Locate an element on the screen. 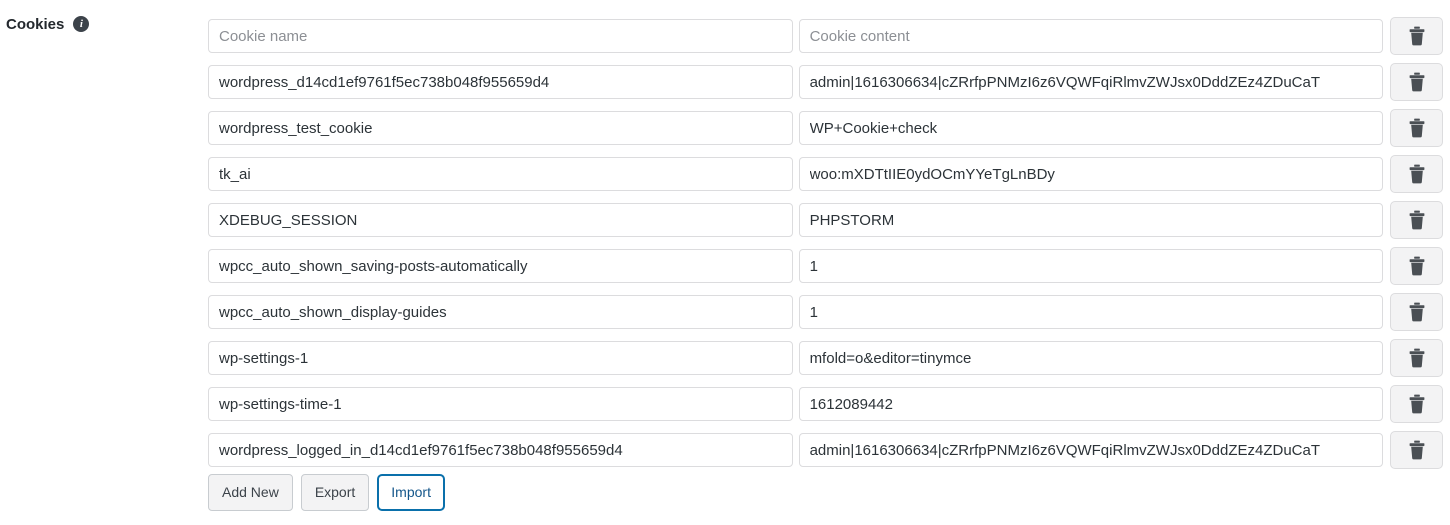 The width and height of the screenshot is (1450, 525). delete-cookie-button-header is located at coordinates (1416, 36).